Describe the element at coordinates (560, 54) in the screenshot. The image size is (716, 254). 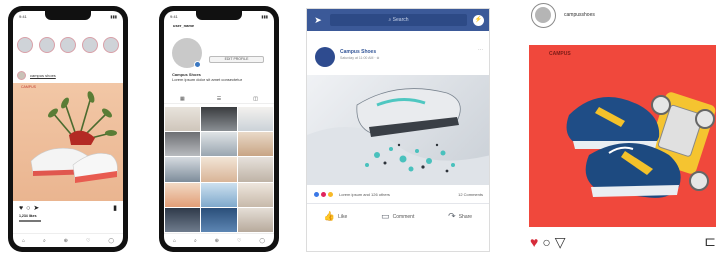
I see `post-tag: CAMPUS` at that location.